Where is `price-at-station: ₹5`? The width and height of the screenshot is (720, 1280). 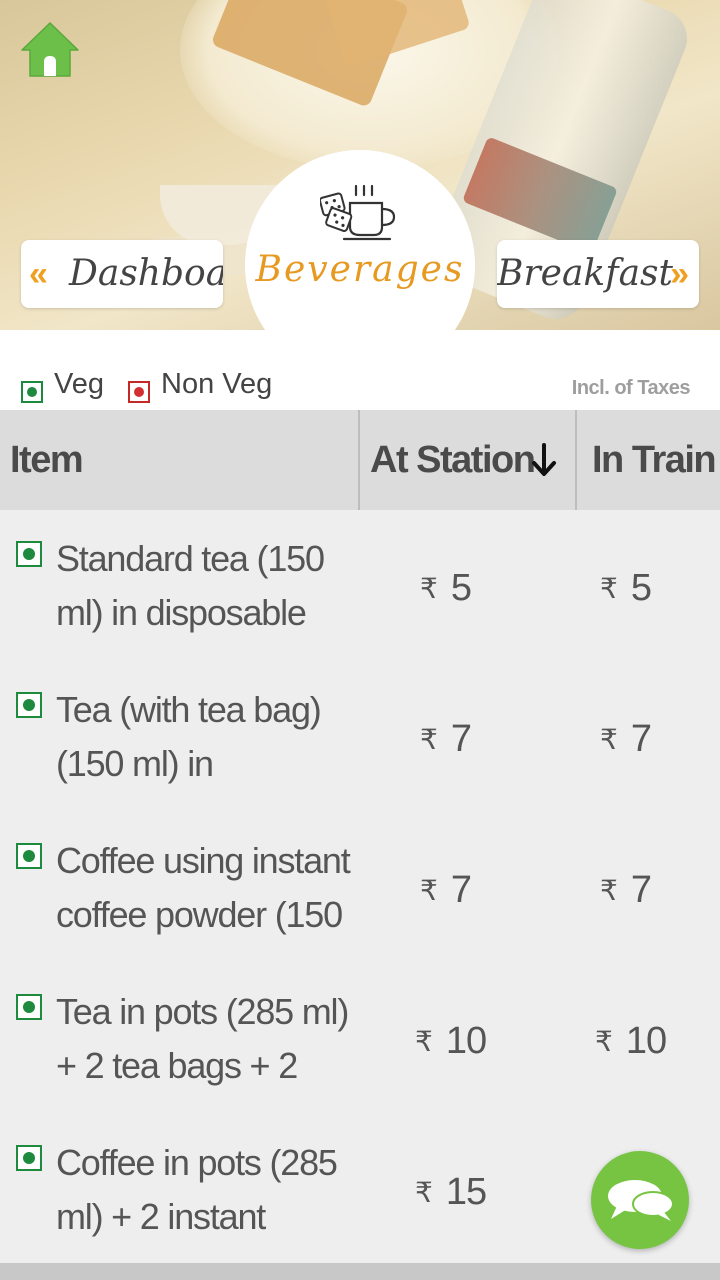 price-at-station: ₹5 is located at coordinates (446, 588).